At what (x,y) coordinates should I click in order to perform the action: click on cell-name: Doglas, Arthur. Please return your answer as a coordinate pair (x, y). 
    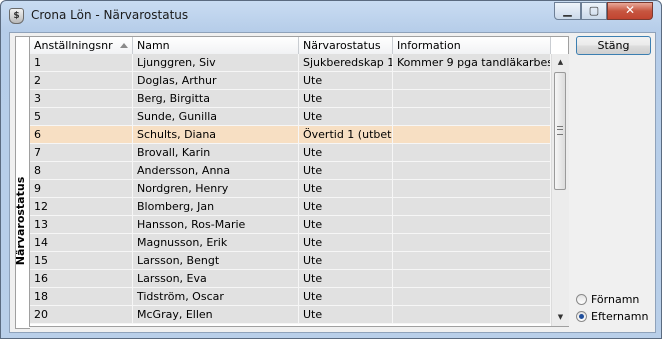
    Looking at the image, I should click on (216, 81).